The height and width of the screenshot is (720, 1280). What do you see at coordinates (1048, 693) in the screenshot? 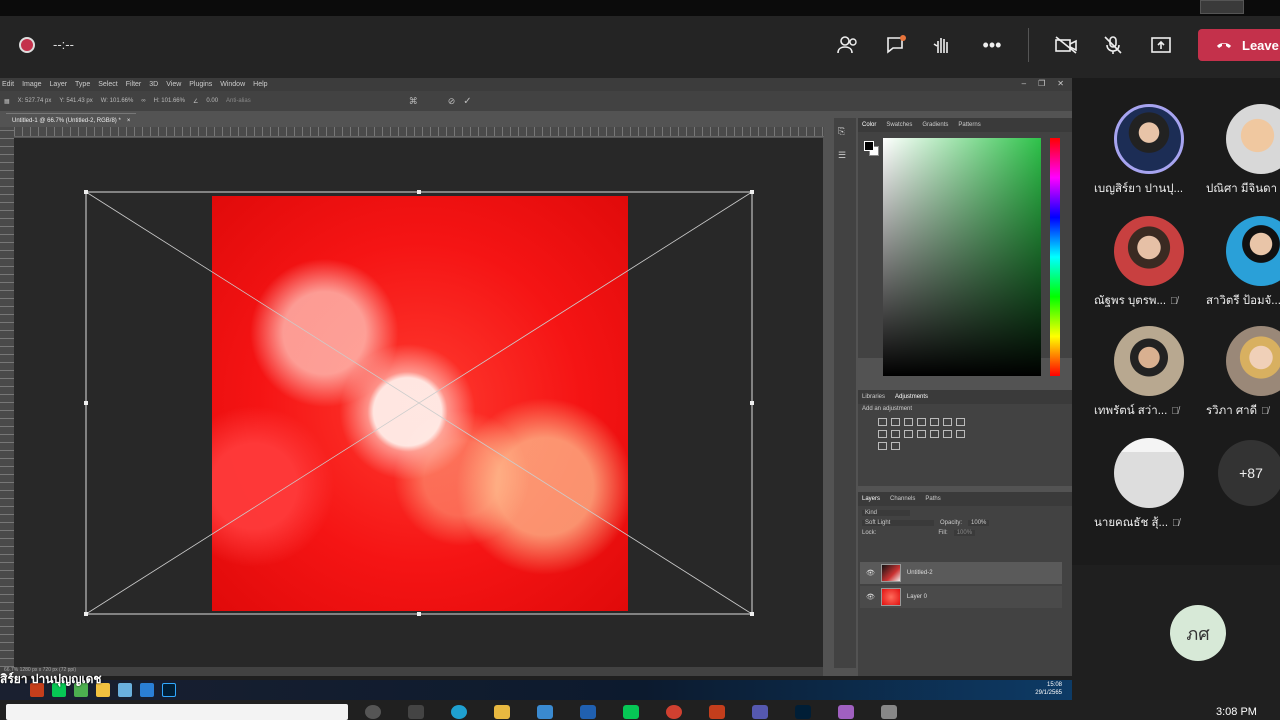
I see `shared-clock-date: 29/1/2565` at bounding box center [1048, 693].